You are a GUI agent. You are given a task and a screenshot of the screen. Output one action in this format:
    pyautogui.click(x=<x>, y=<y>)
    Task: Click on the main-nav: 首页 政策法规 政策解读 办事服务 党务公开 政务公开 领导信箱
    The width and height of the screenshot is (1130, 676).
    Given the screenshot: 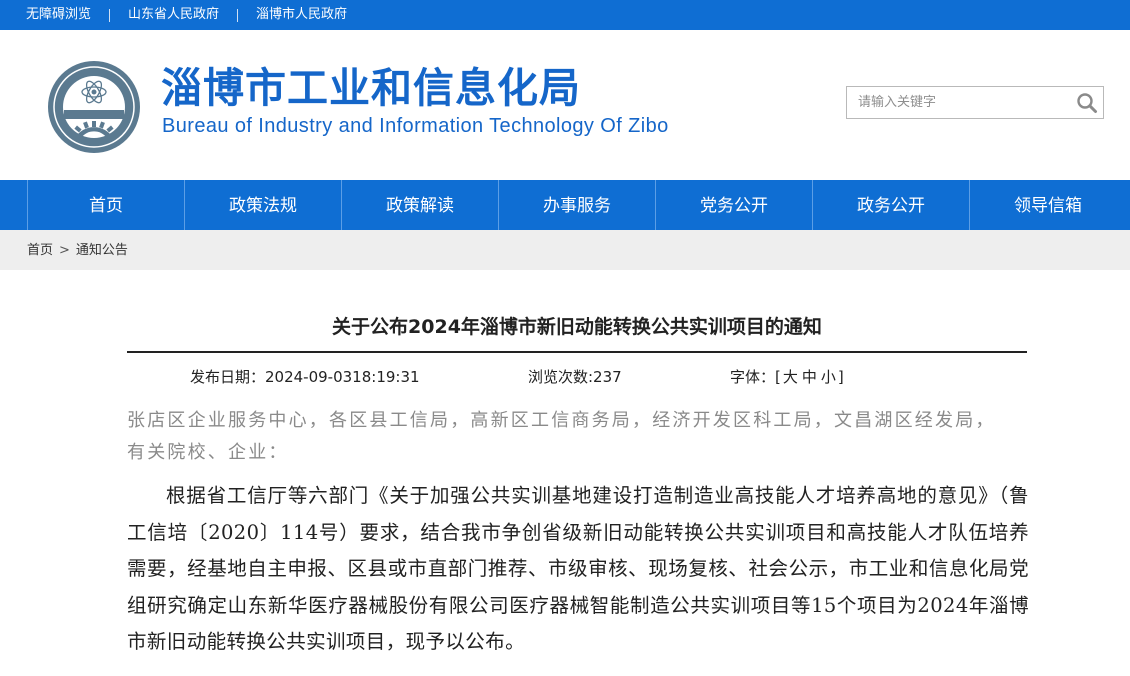 What is the action you would take?
    pyautogui.click(x=565, y=205)
    